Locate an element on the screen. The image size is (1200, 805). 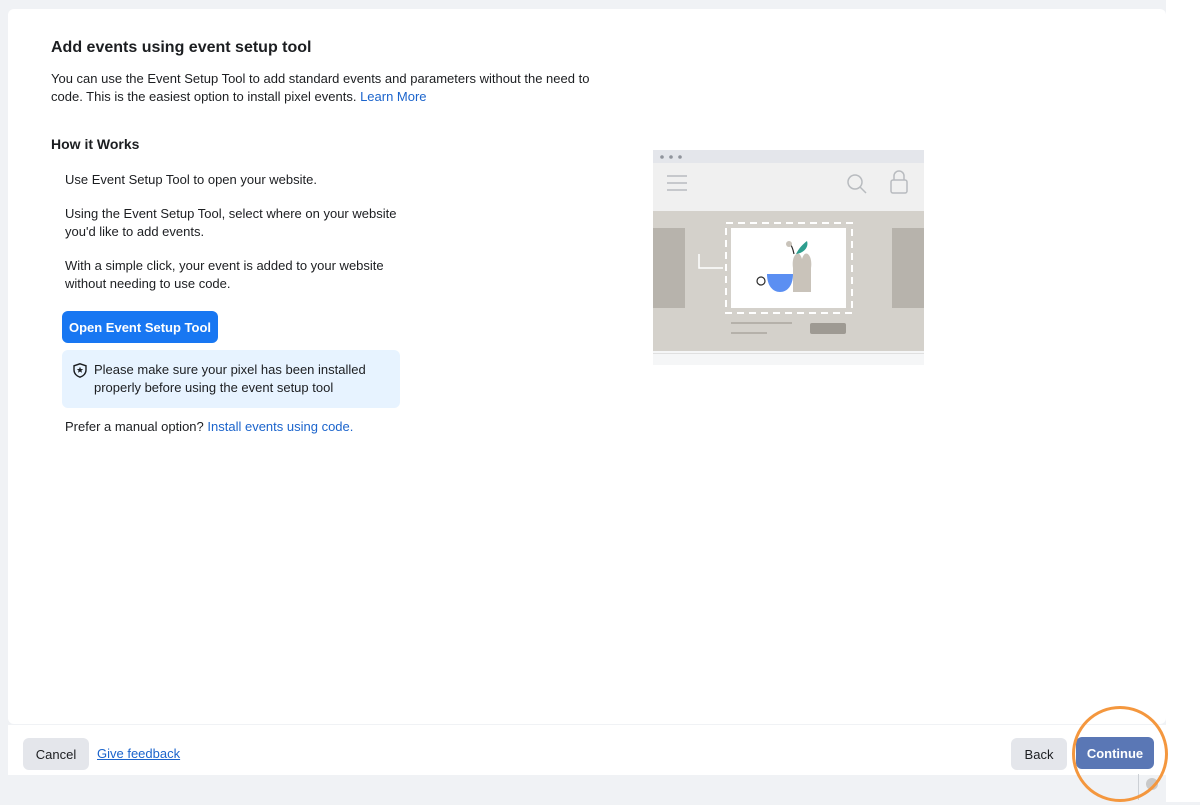
right-edge-strip is located at coordinates (1183, 401).